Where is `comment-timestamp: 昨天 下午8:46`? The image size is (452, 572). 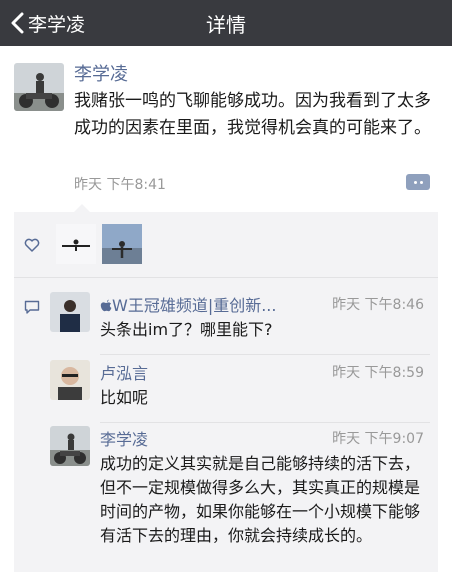 comment-timestamp: 昨天 下午8:46 is located at coordinates (378, 305).